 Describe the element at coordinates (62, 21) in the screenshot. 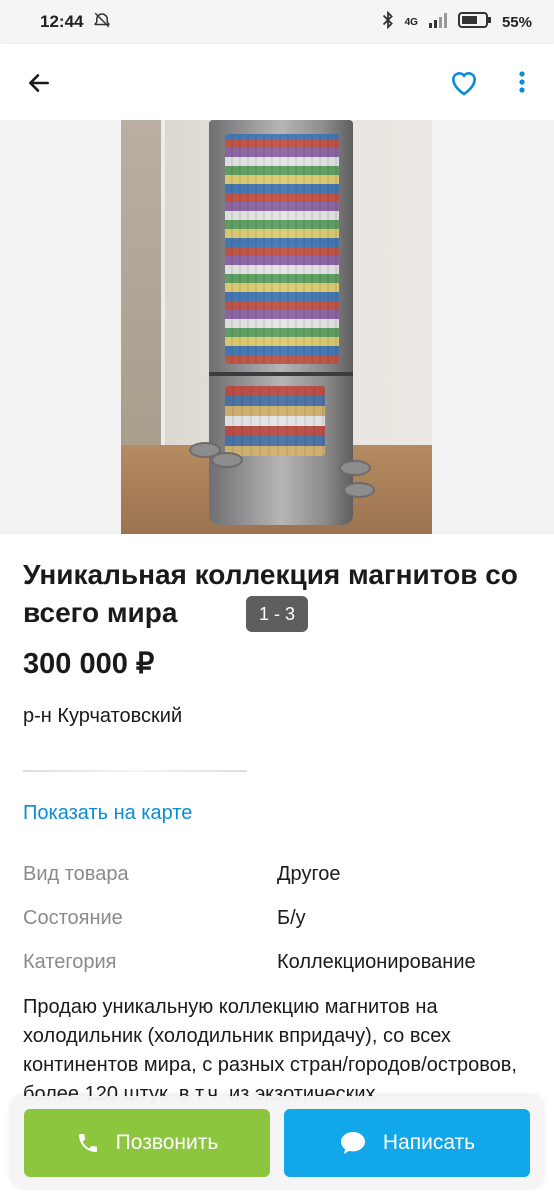

I see `status-time: 12:44` at that location.